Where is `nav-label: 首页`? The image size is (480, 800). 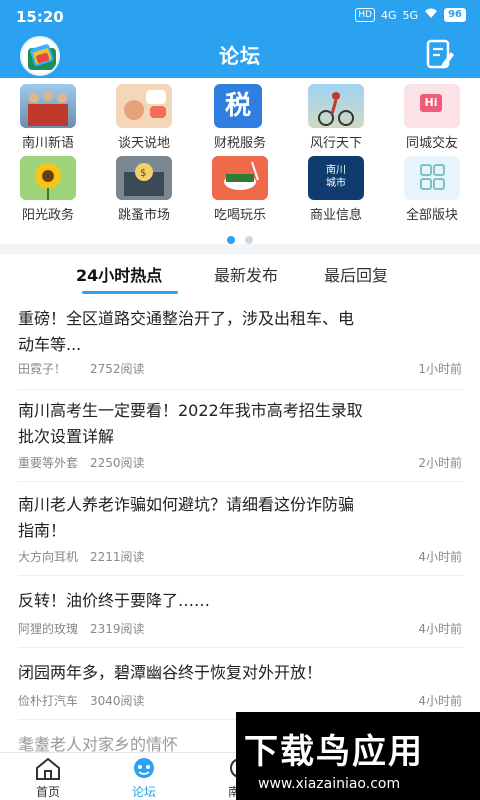 nav-label: 首页 is located at coordinates (47, 792).